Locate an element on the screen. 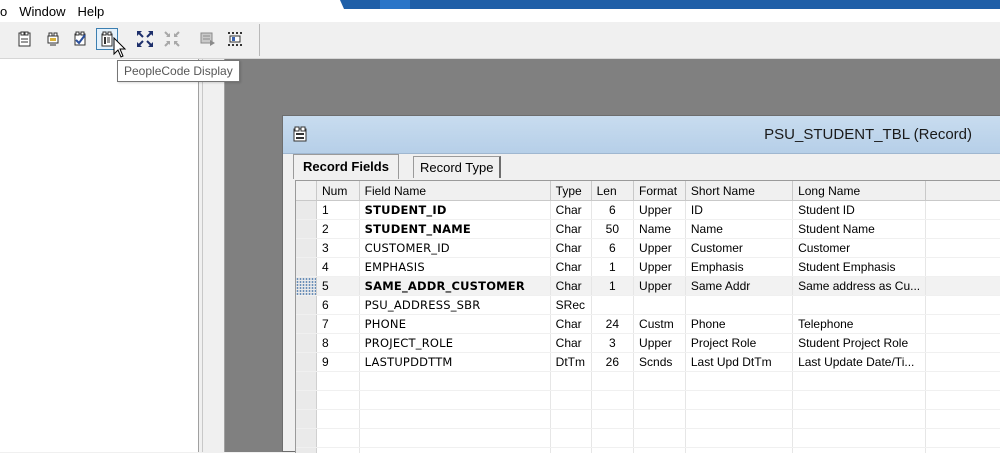  field-short-name-cell is located at coordinates (738, 305).